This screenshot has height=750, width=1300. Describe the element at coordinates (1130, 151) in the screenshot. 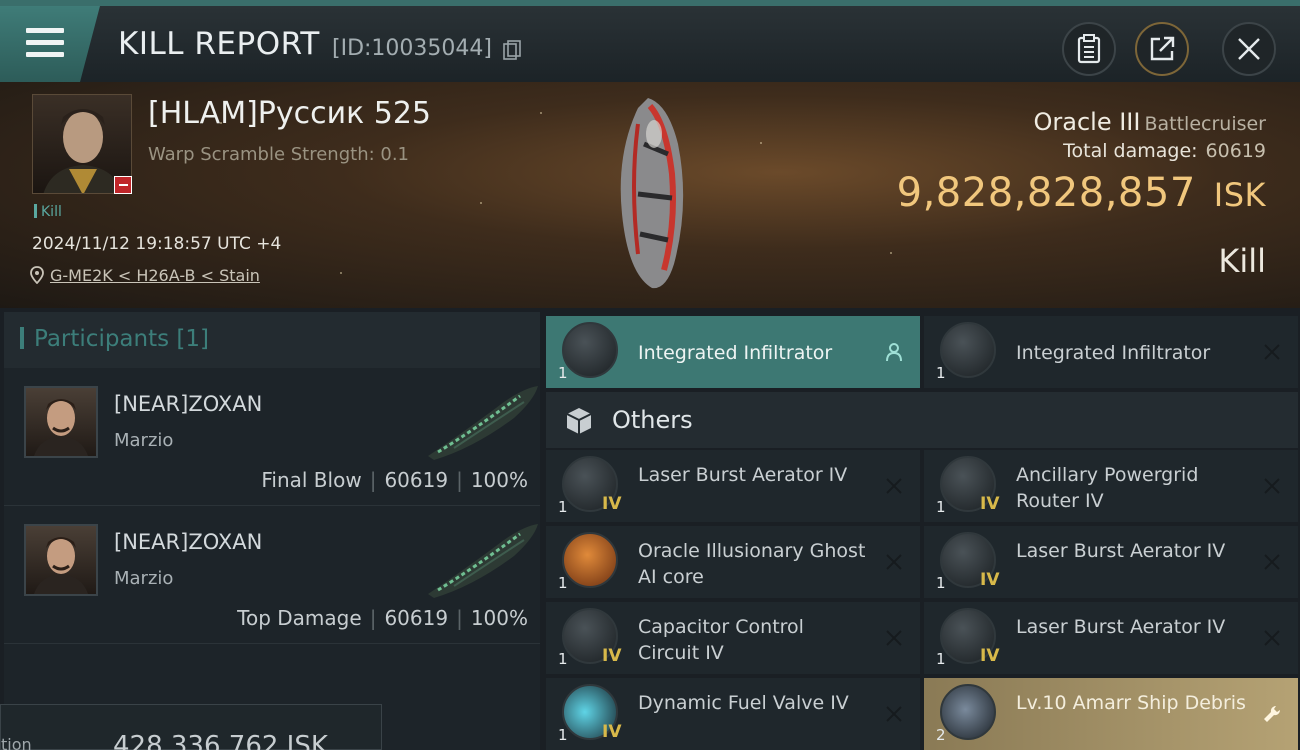

I see `total-damage-label: Total damage:` at that location.